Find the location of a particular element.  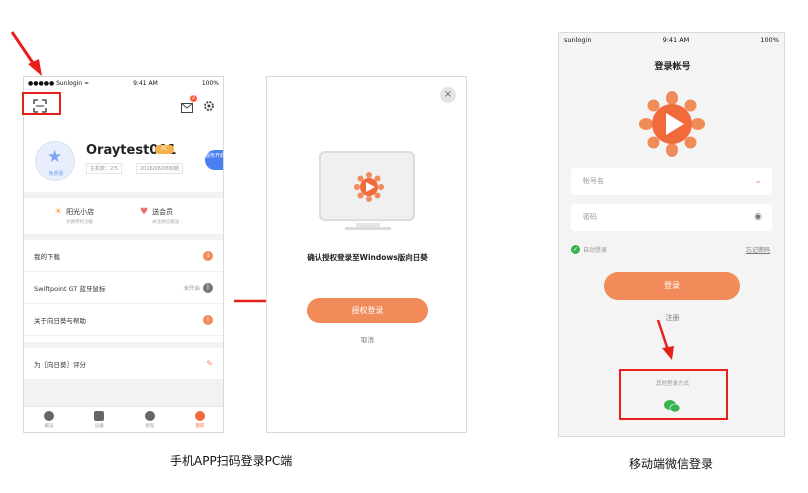

tab-discover: 发现 is located at coordinates (149, 419).